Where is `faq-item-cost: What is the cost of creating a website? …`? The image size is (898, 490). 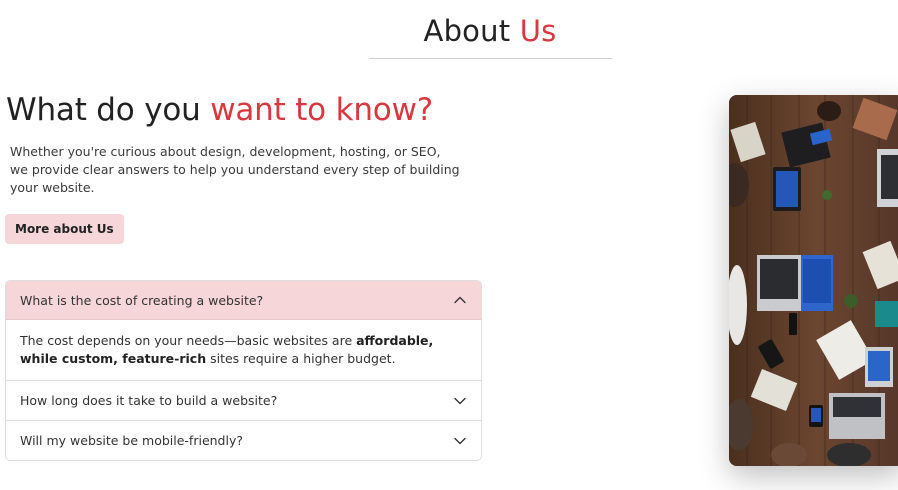
faq-item-cost: What is the cost of creating a website? … is located at coordinates (243, 330).